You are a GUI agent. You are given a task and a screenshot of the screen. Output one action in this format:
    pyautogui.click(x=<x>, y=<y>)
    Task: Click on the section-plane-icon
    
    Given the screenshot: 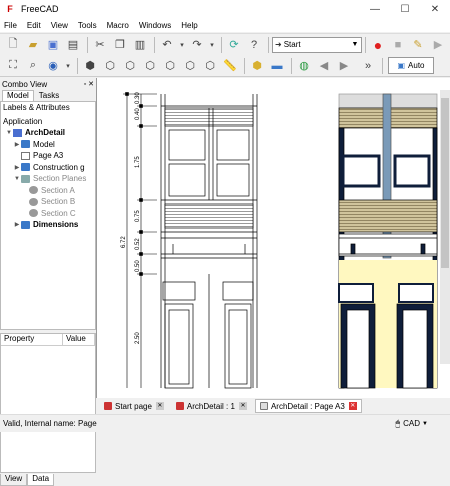 What is the action you would take?
    pyautogui.click(x=33, y=190)
    